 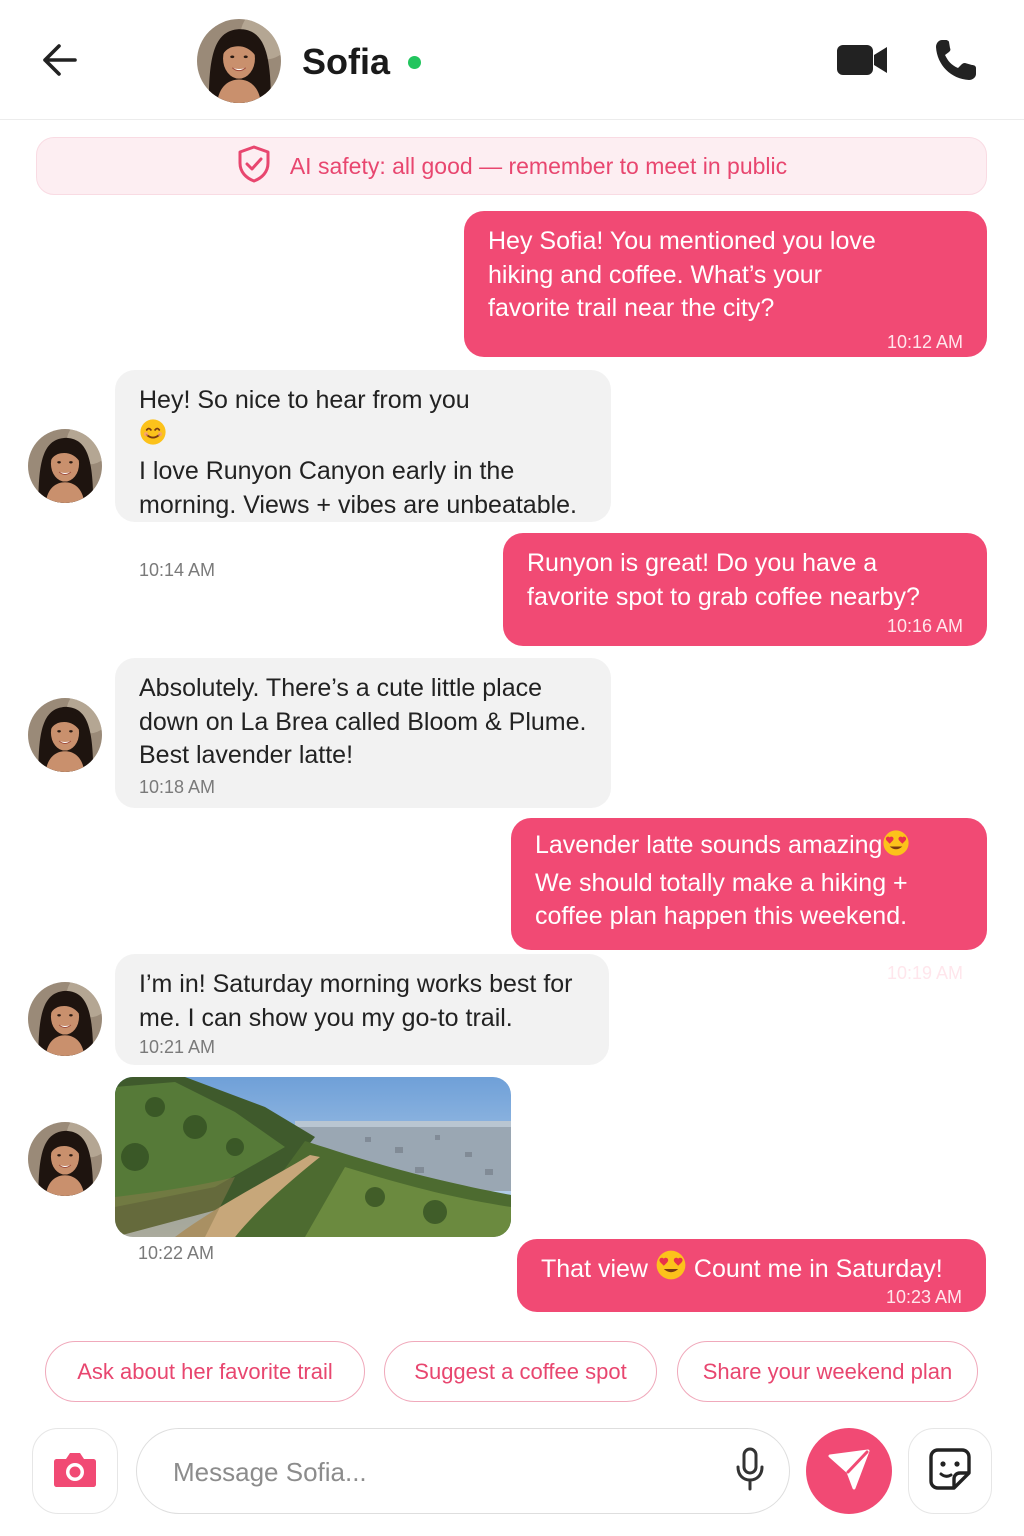 I want to click on message-time: 10:22 AM, so click(x=176, y=1253).